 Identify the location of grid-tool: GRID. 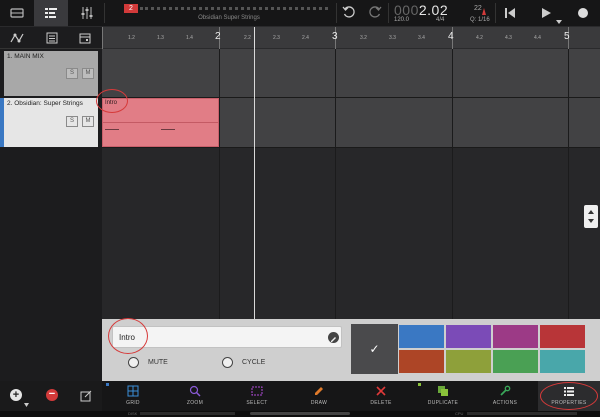
(133, 396).